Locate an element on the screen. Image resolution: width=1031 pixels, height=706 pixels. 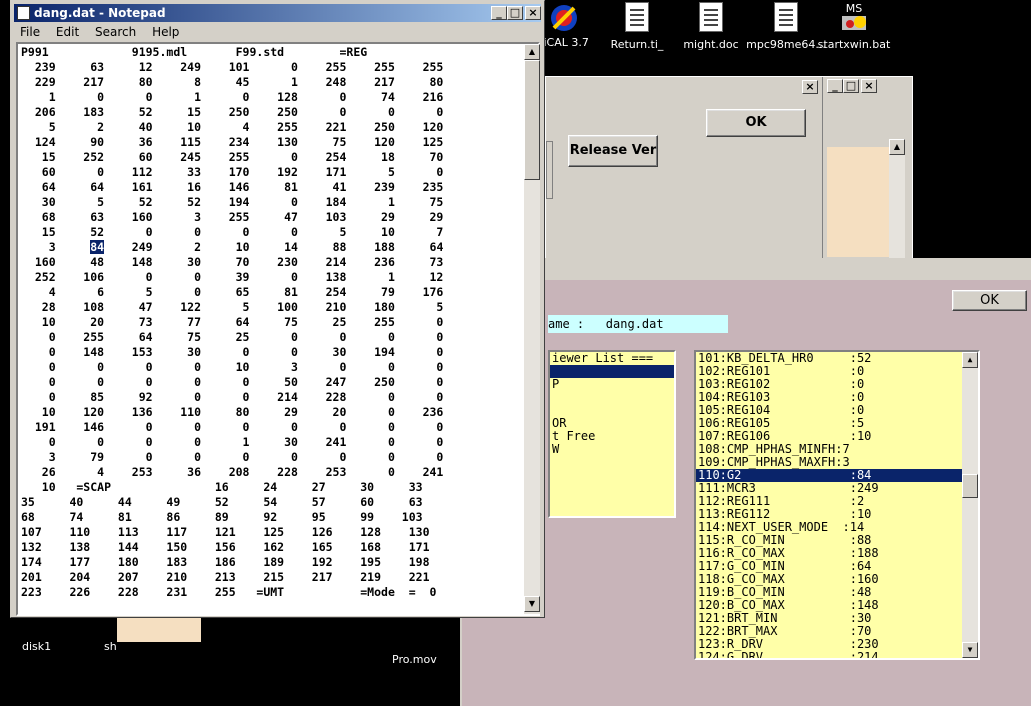
desktop-icon-startxwin: MS startxwin.bat is located at coordinates (854, 26).